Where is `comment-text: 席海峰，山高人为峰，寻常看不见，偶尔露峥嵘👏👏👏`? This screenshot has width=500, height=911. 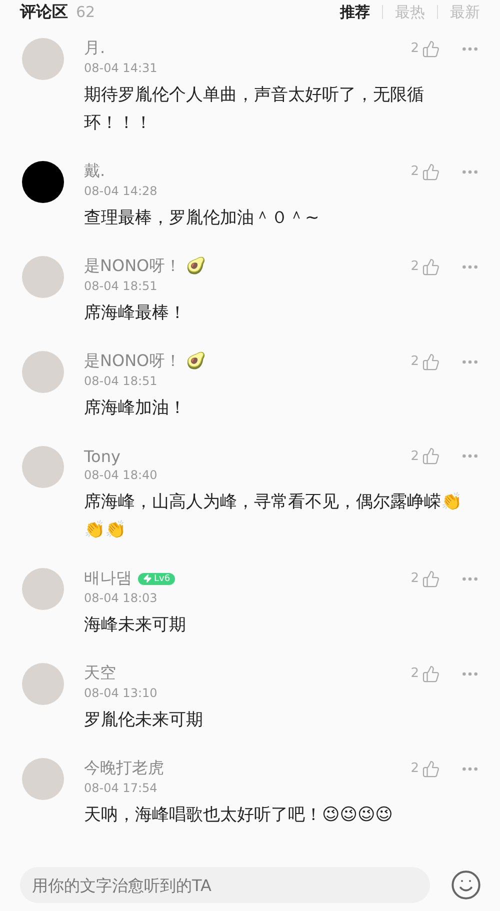 comment-text: 席海峰，山高人为峰，寻常看不见，偶尔露峥嵘👏👏👏 is located at coordinates (273, 516).